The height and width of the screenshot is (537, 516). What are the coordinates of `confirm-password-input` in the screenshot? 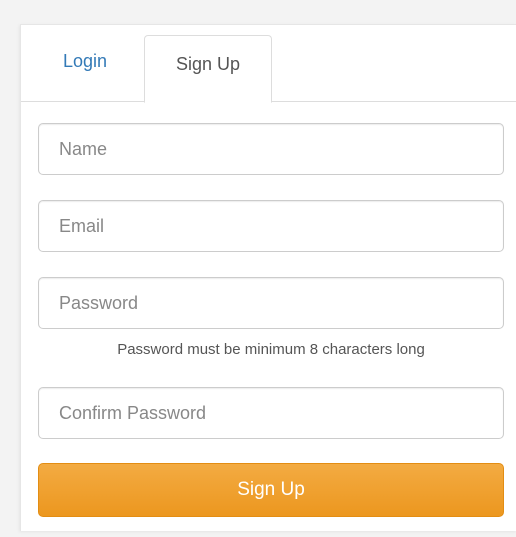 It's located at (271, 413).